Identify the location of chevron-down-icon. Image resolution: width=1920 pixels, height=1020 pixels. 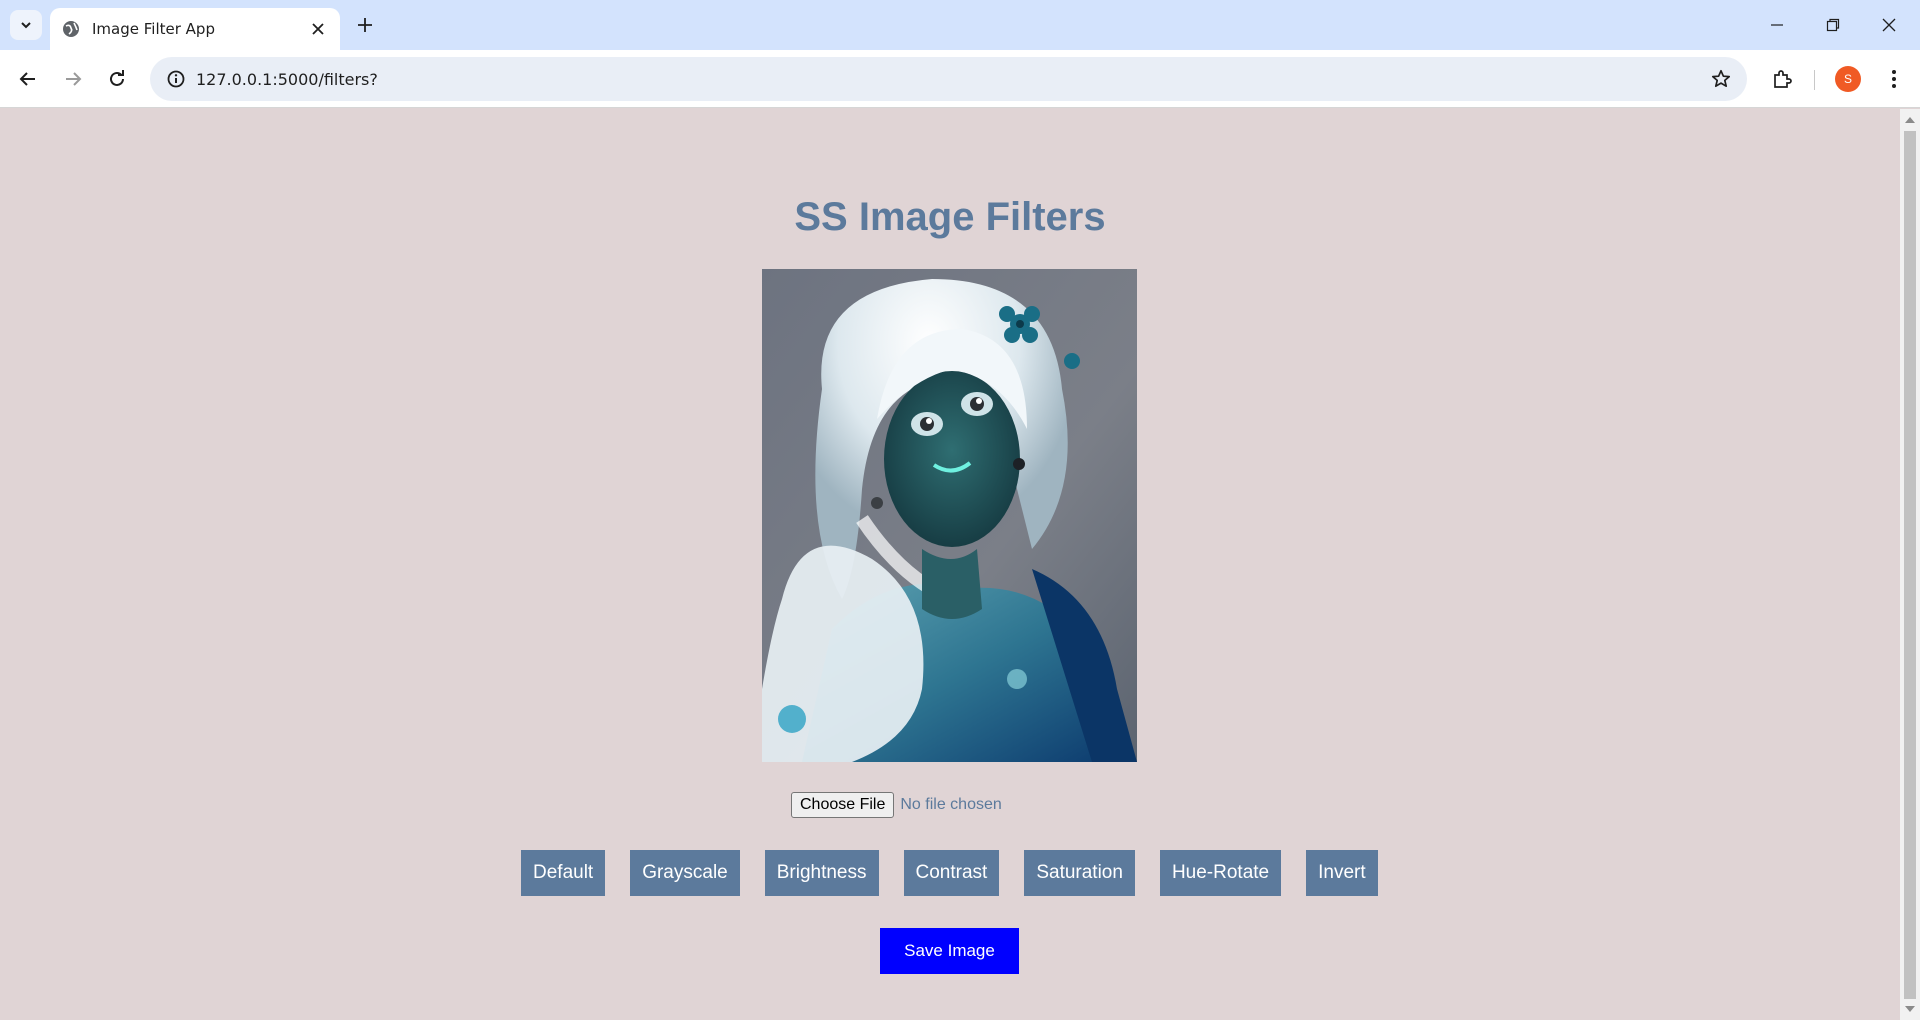
(26, 25).